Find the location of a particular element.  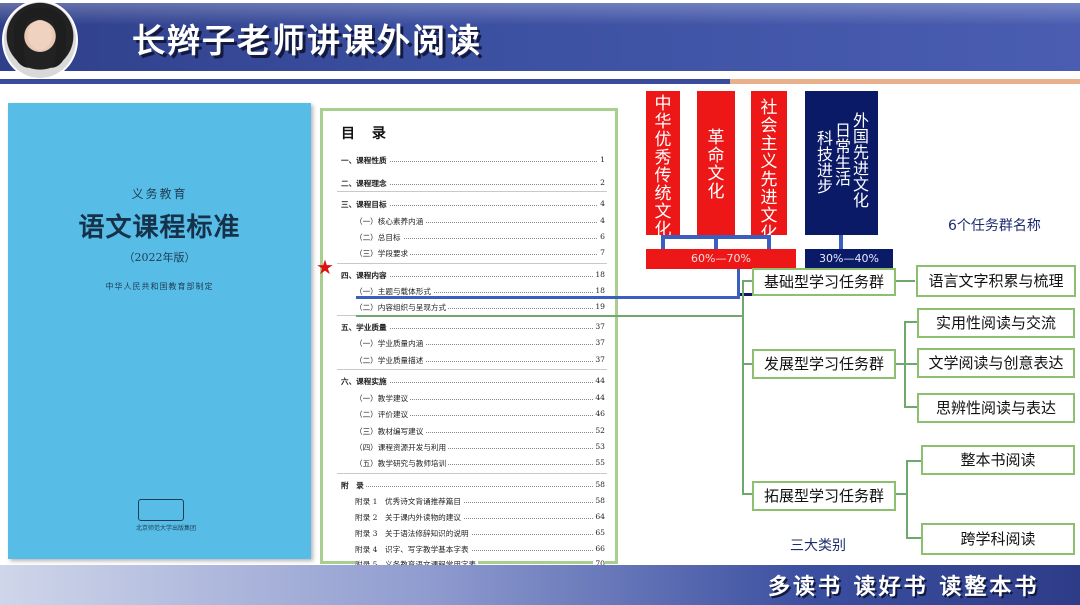

toc-title: 目 录 is located at coordinates (366, 134).